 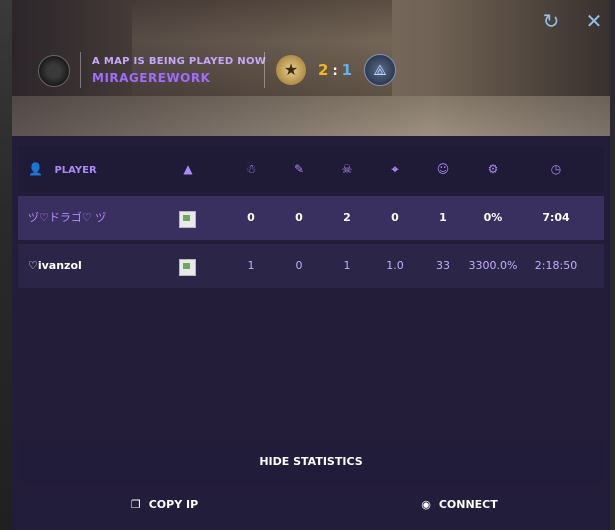 What do you see at coordinates (347, 70) in the screenshot?
I see `score-ct: 1` at bounding box center [347, 70].